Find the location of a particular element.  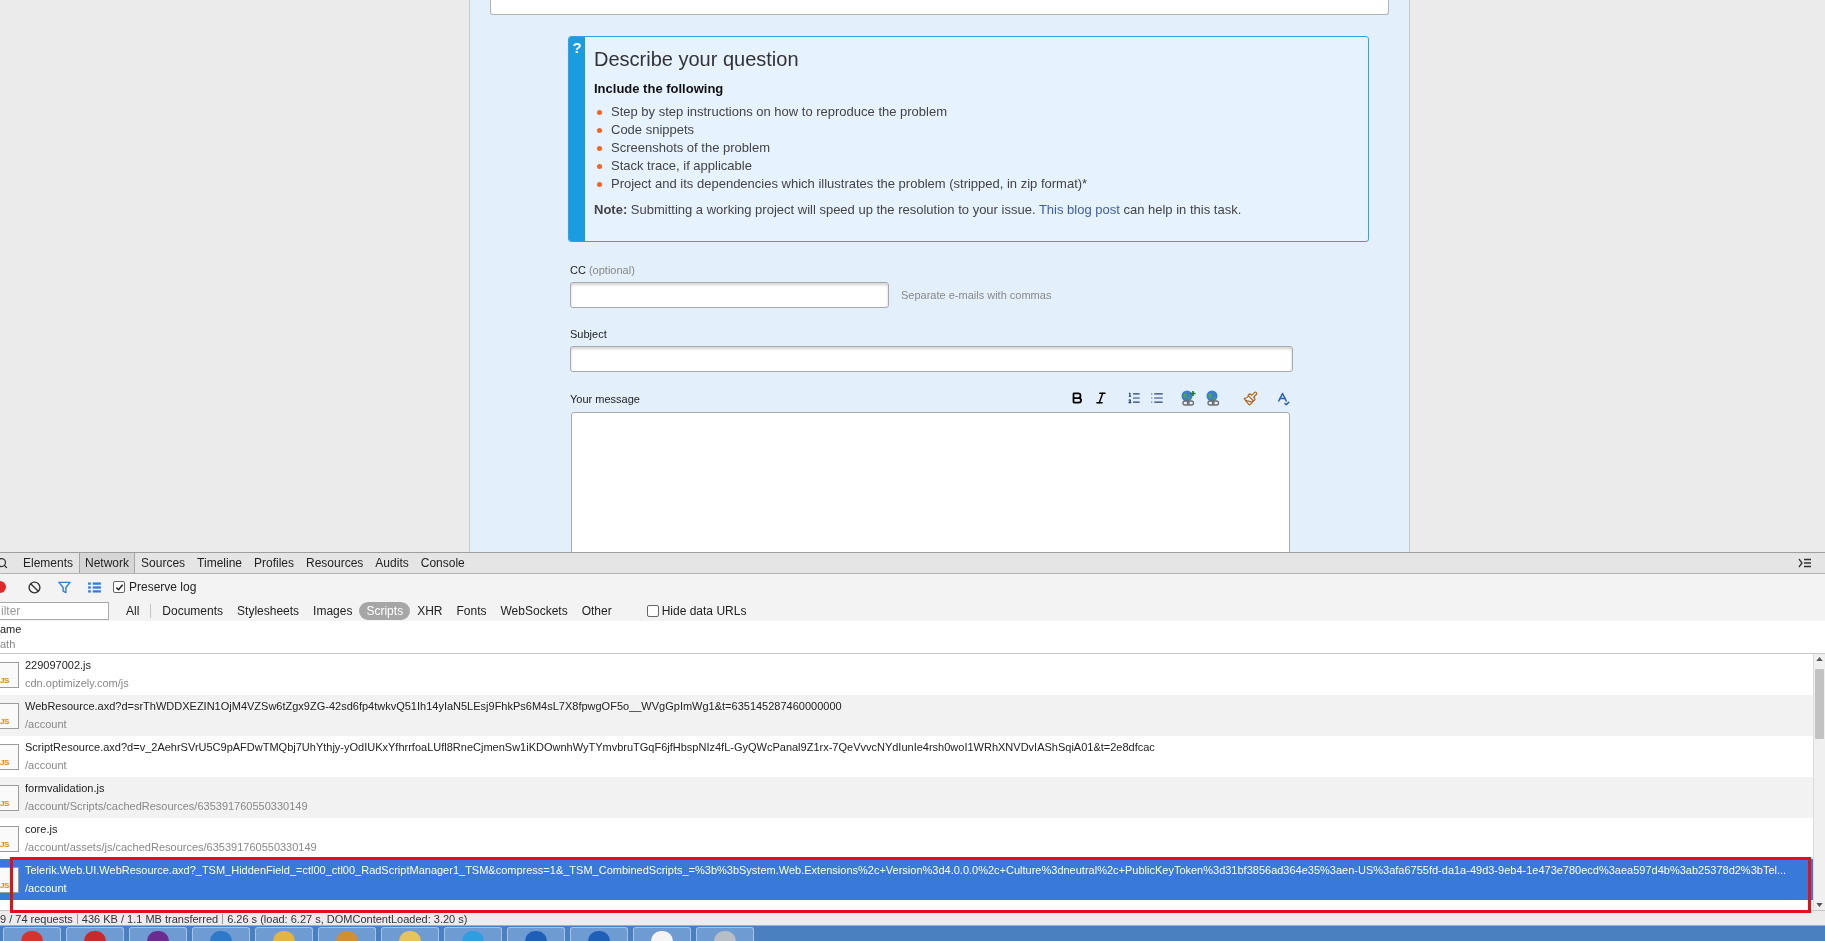

devtools-tab: Resources is located at coordinates (335, 563).